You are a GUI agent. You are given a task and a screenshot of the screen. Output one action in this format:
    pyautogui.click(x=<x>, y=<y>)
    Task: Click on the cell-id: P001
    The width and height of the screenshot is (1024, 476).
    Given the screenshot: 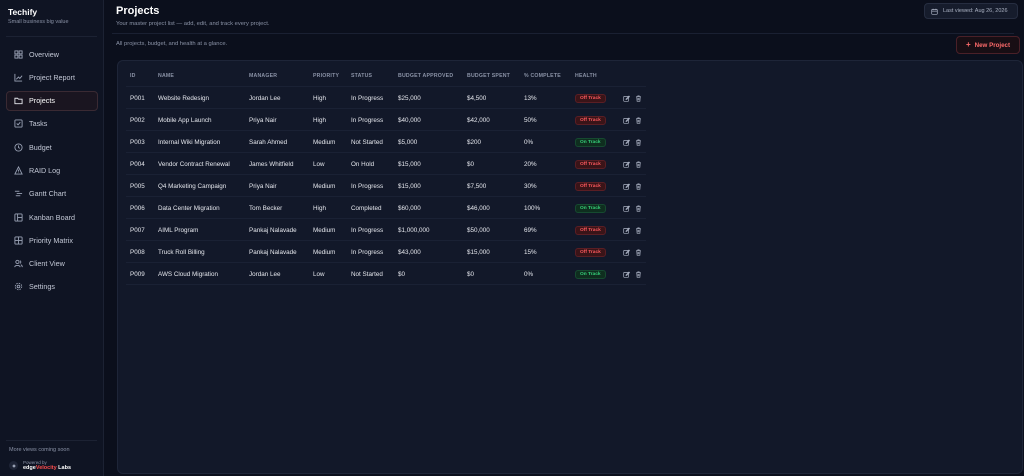 What is the action you would take?
    pyautogui.click(x=137, y=98)
    